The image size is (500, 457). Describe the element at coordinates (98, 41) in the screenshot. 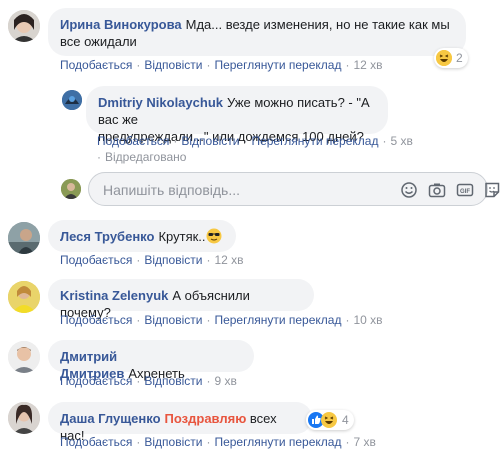

I see `comment-text-cont: все ожидали` at that location.